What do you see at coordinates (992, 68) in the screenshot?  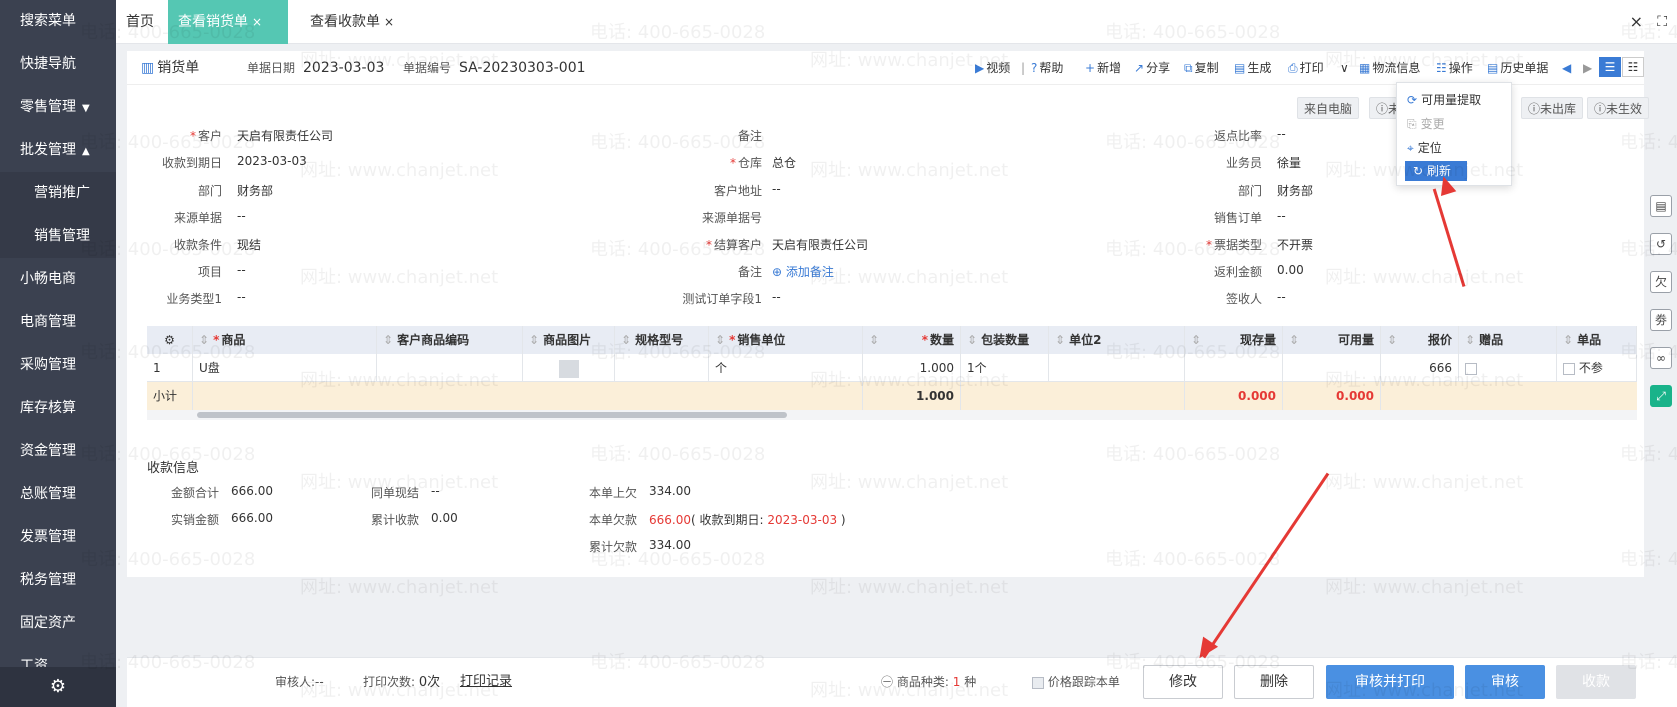 I see `video-button: ▶ 视频` at bounding box center [992, 68].